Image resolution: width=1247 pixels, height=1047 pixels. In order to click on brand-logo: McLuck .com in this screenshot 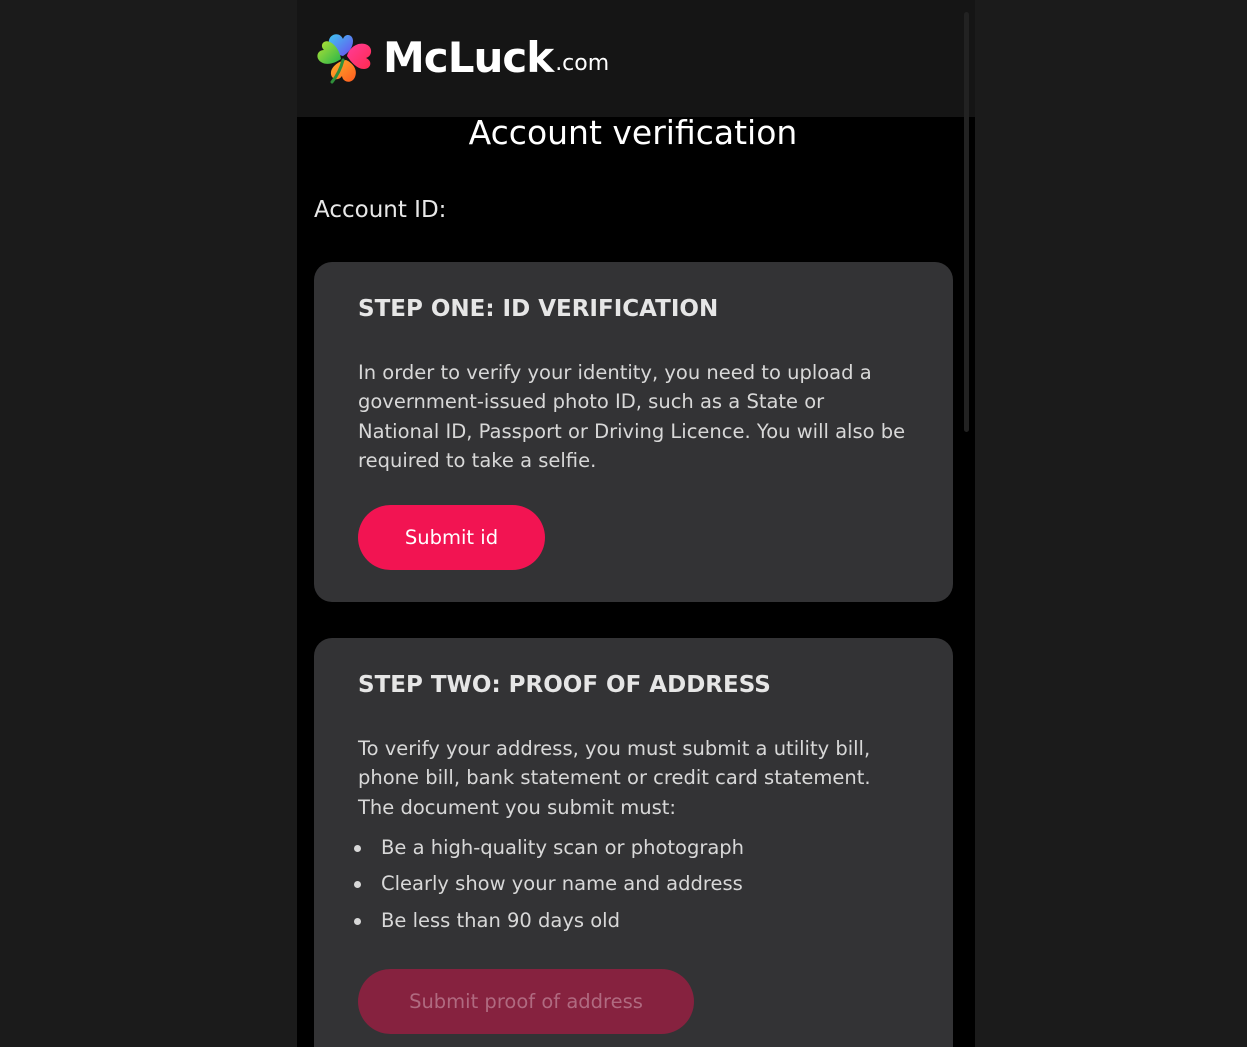, I will do `click(461, 58)`.